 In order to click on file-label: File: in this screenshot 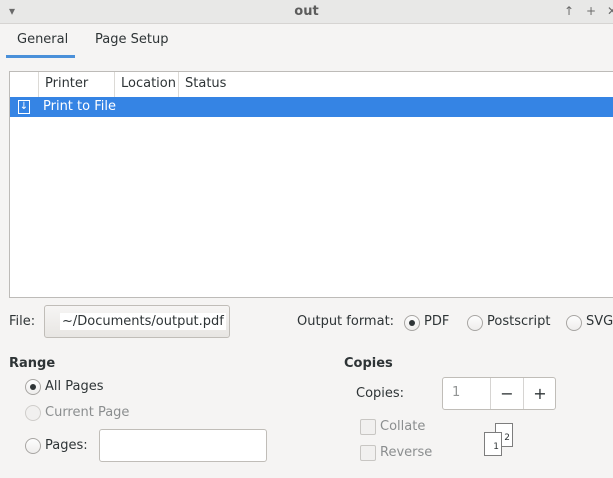, I will do `click(22, 321)`.